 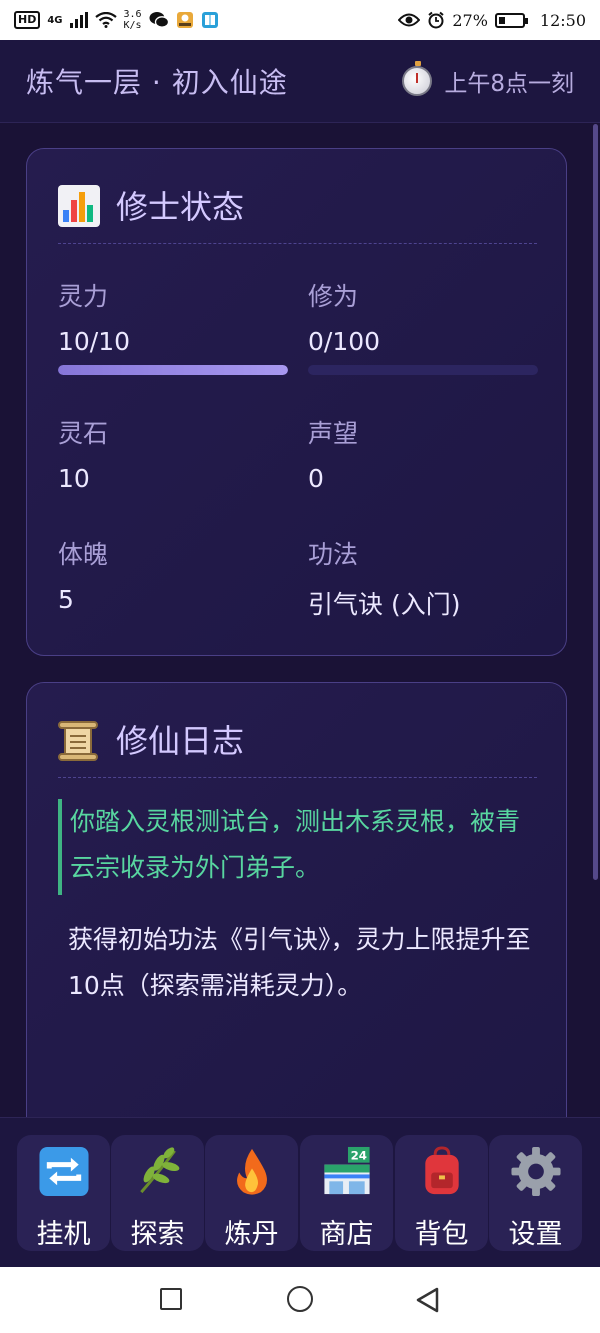 I want to click on clock: 12:50, so click(x=562, y=20).